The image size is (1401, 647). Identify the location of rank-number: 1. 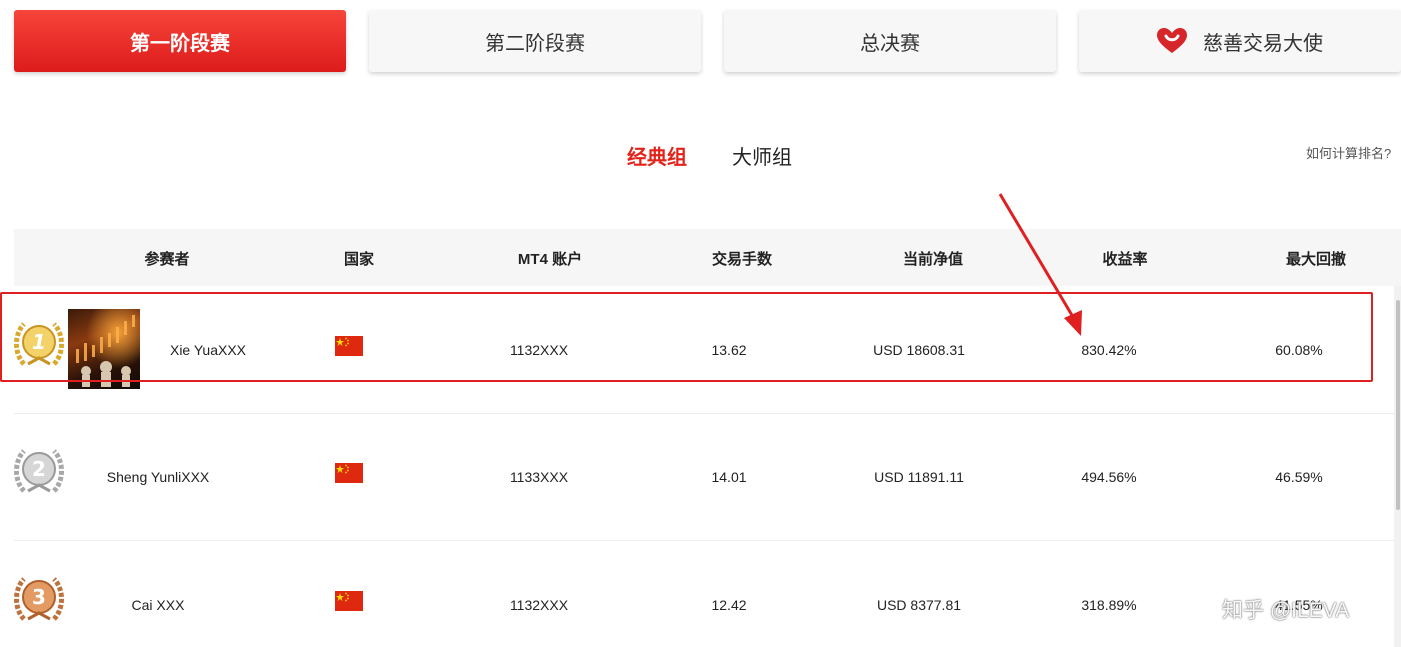
(39, 342).